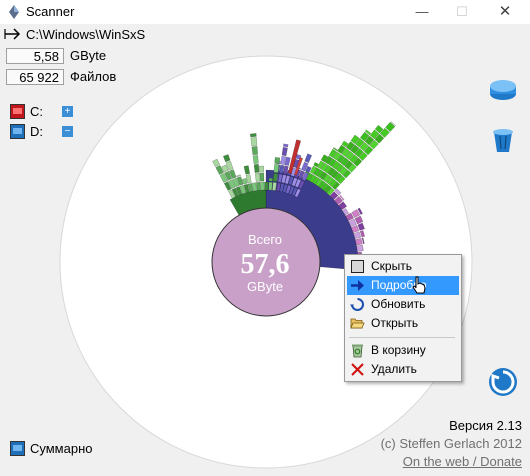  Describe the element at coordinates (451, 443) in the screenshot. I see `copyright-text: (c) Steffen Gerlach 2012` at that location.